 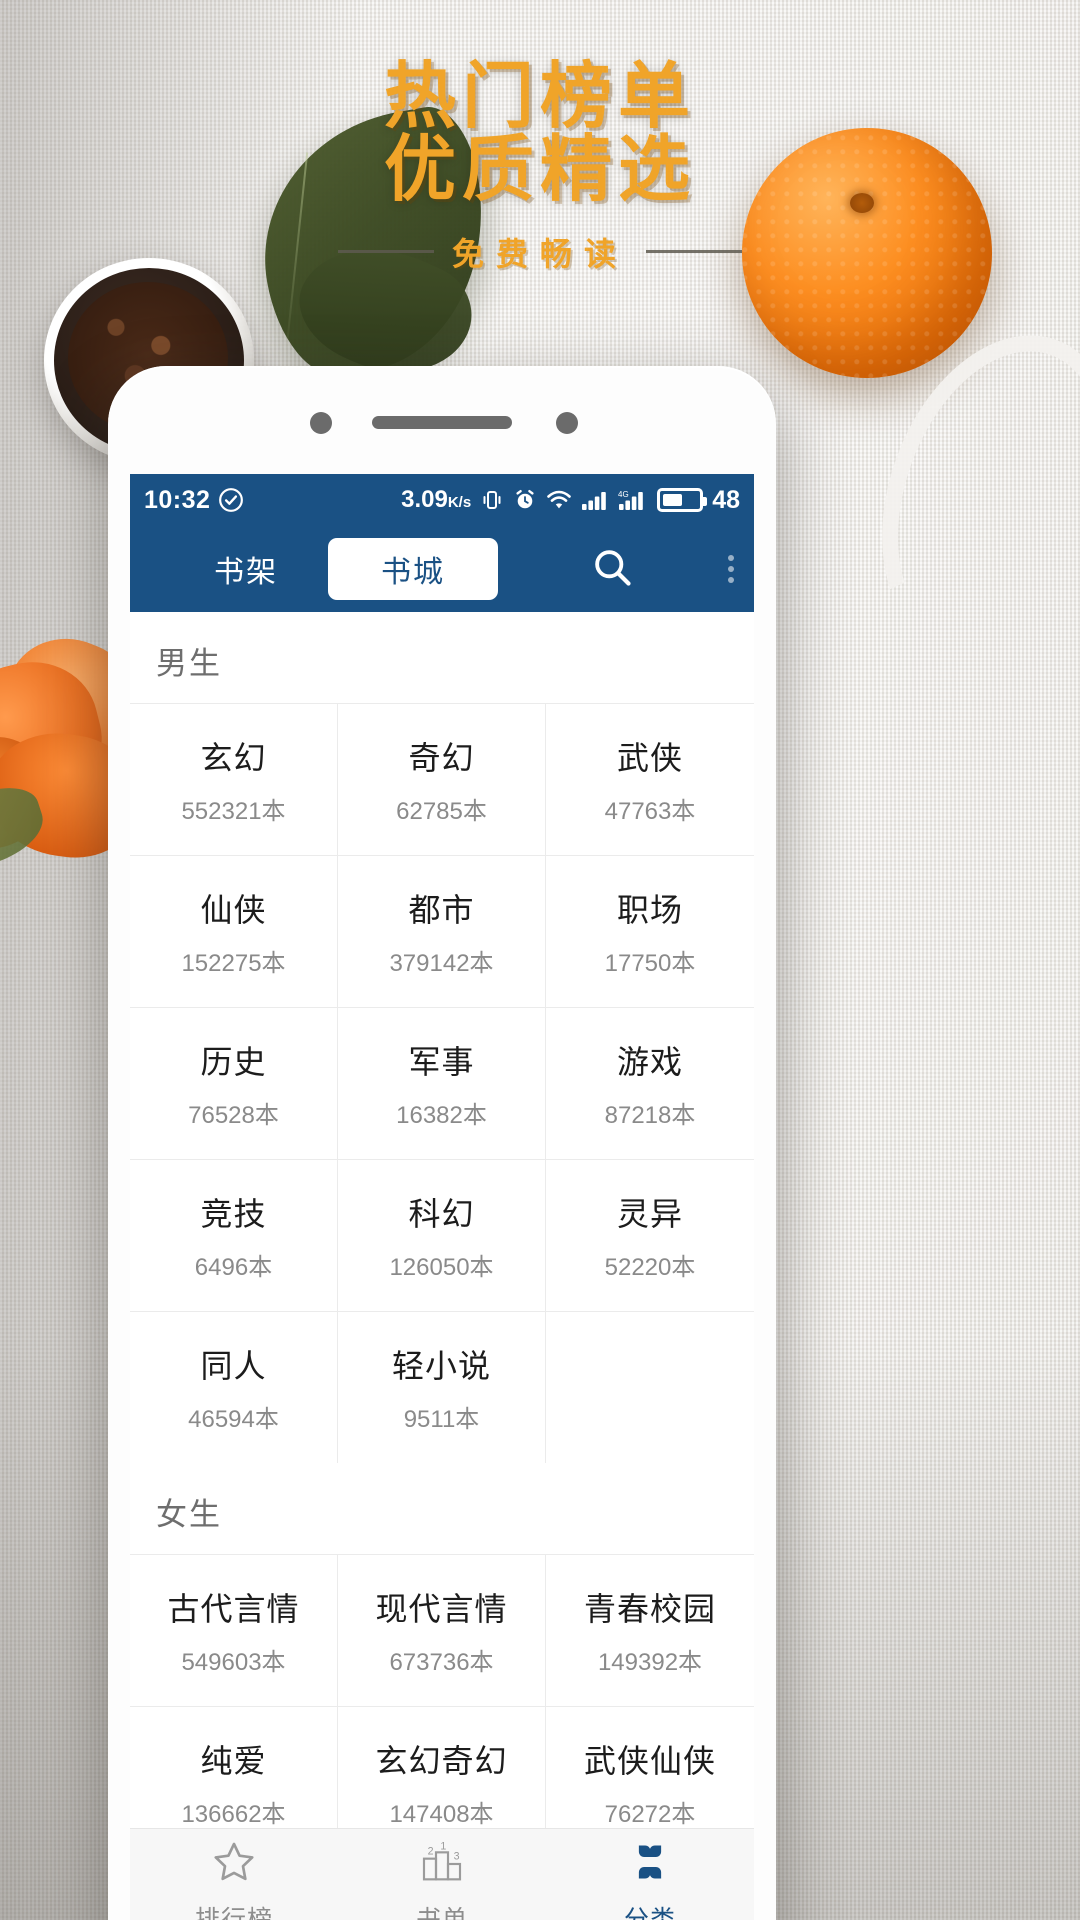 What do you see at coordinates (233, 1419) in the screenshot?
I see `category-count: 46594本` at bounding box center [233, 1419].